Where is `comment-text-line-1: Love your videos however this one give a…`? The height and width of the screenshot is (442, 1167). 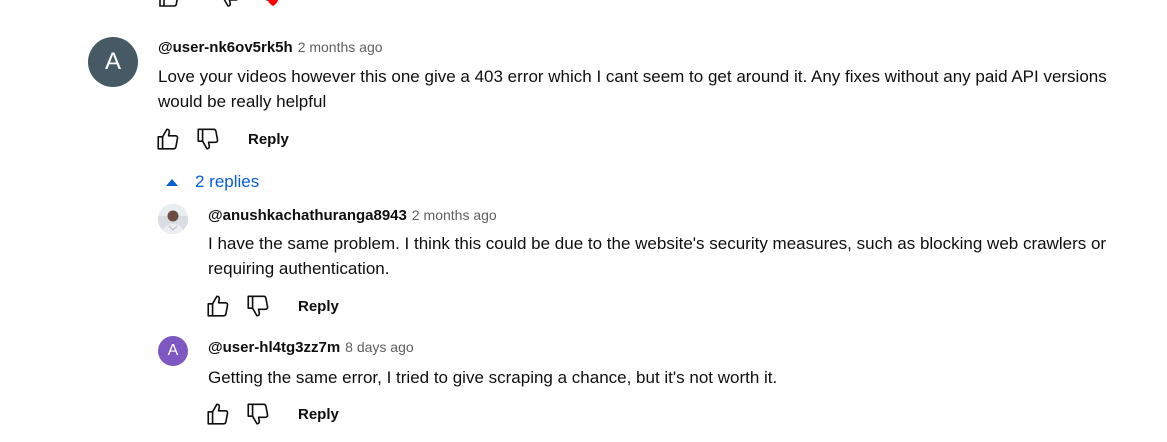 comment-text-line-1: Love your videos however this one give a… is located at coordinates (632, 76).